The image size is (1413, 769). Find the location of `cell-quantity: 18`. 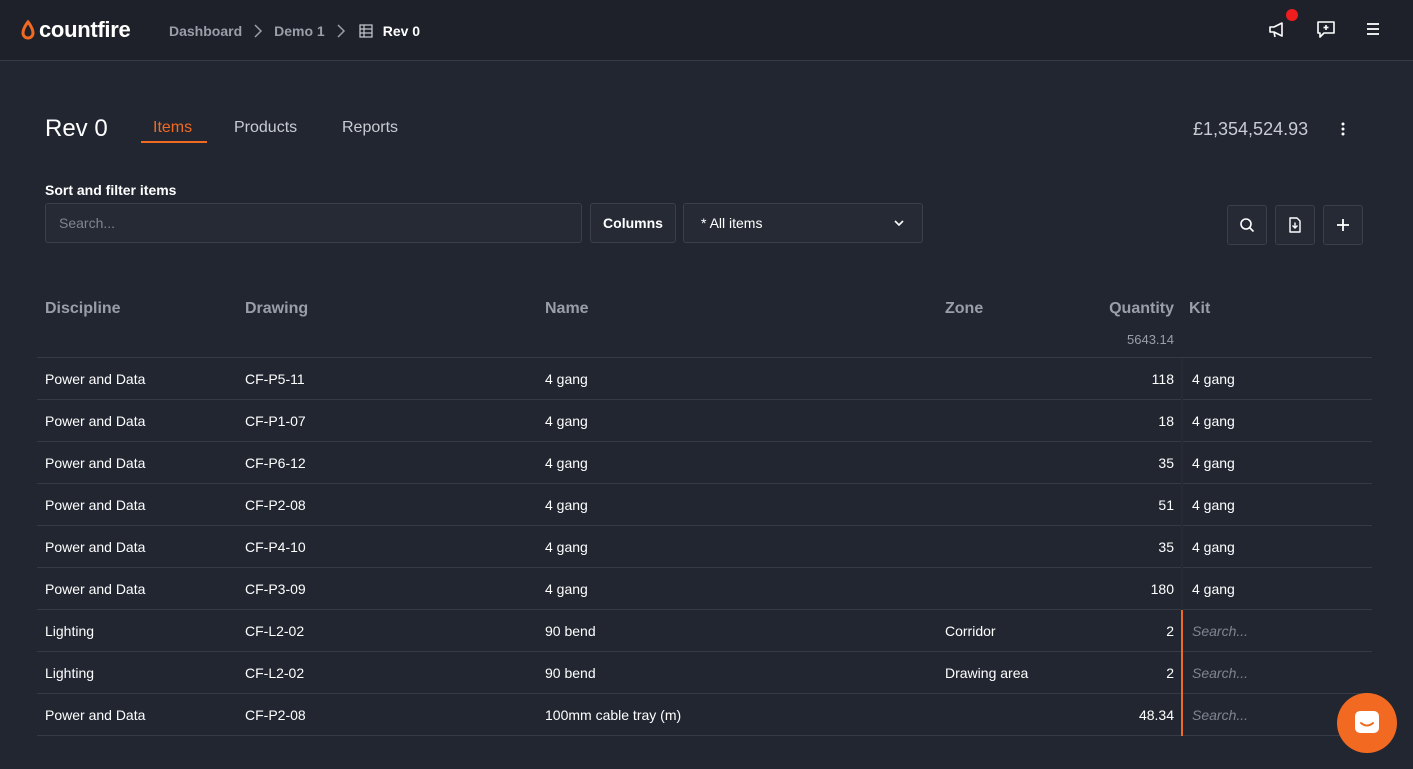

cell-quantity: 18 is located at coordinates (1166, 421).